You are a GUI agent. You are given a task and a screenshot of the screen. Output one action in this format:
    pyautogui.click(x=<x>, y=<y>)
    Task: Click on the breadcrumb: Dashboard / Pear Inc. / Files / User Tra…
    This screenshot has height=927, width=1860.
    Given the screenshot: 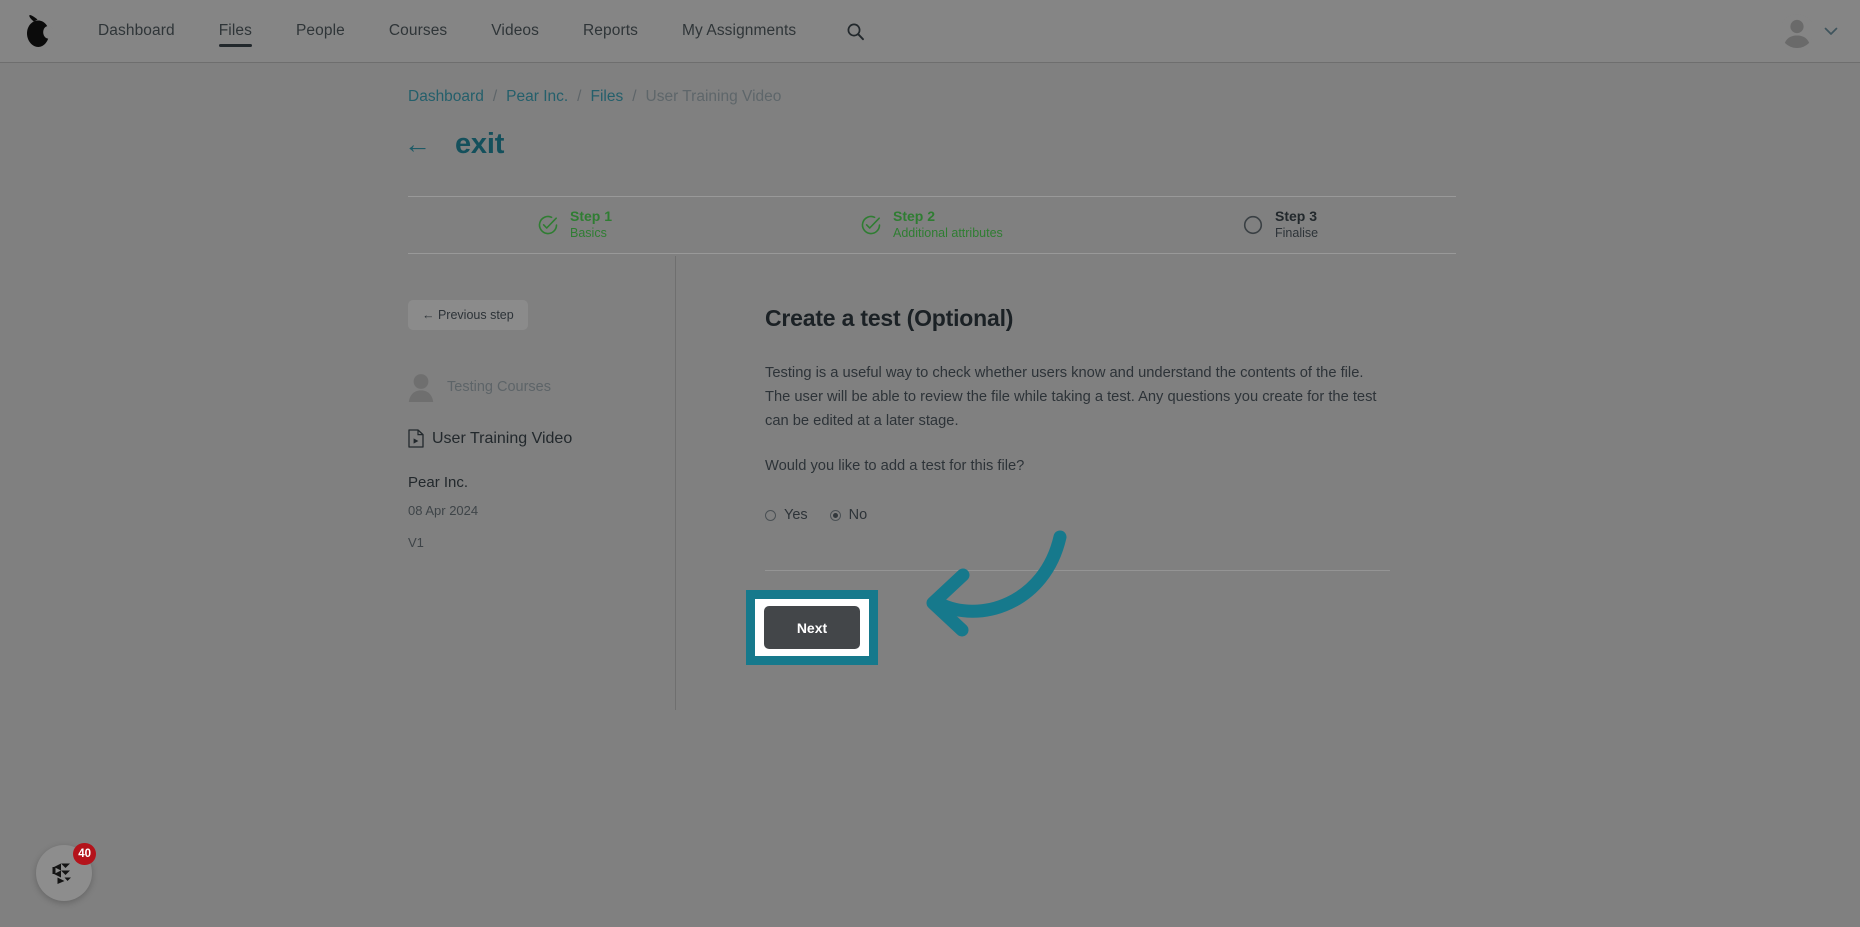 What is the action you would take?
    pyautogui.click(x=594, y=97)
    